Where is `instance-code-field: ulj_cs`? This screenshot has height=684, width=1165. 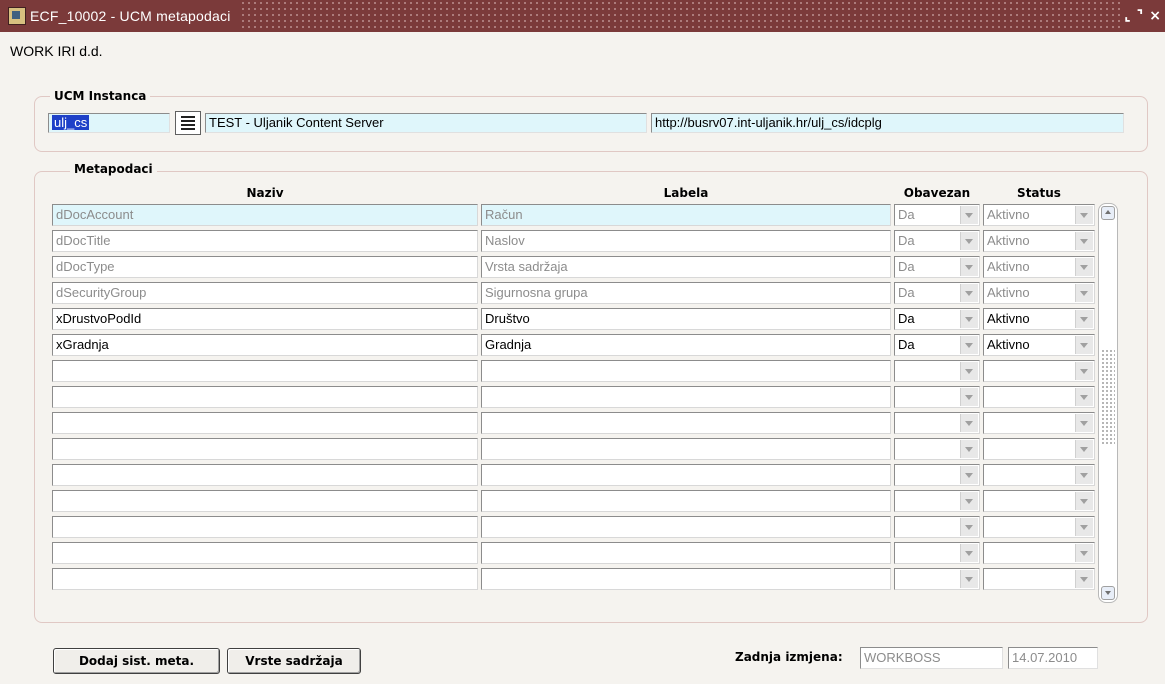
instance-code-field: ulj_cs is located at coordinates (109, 123).